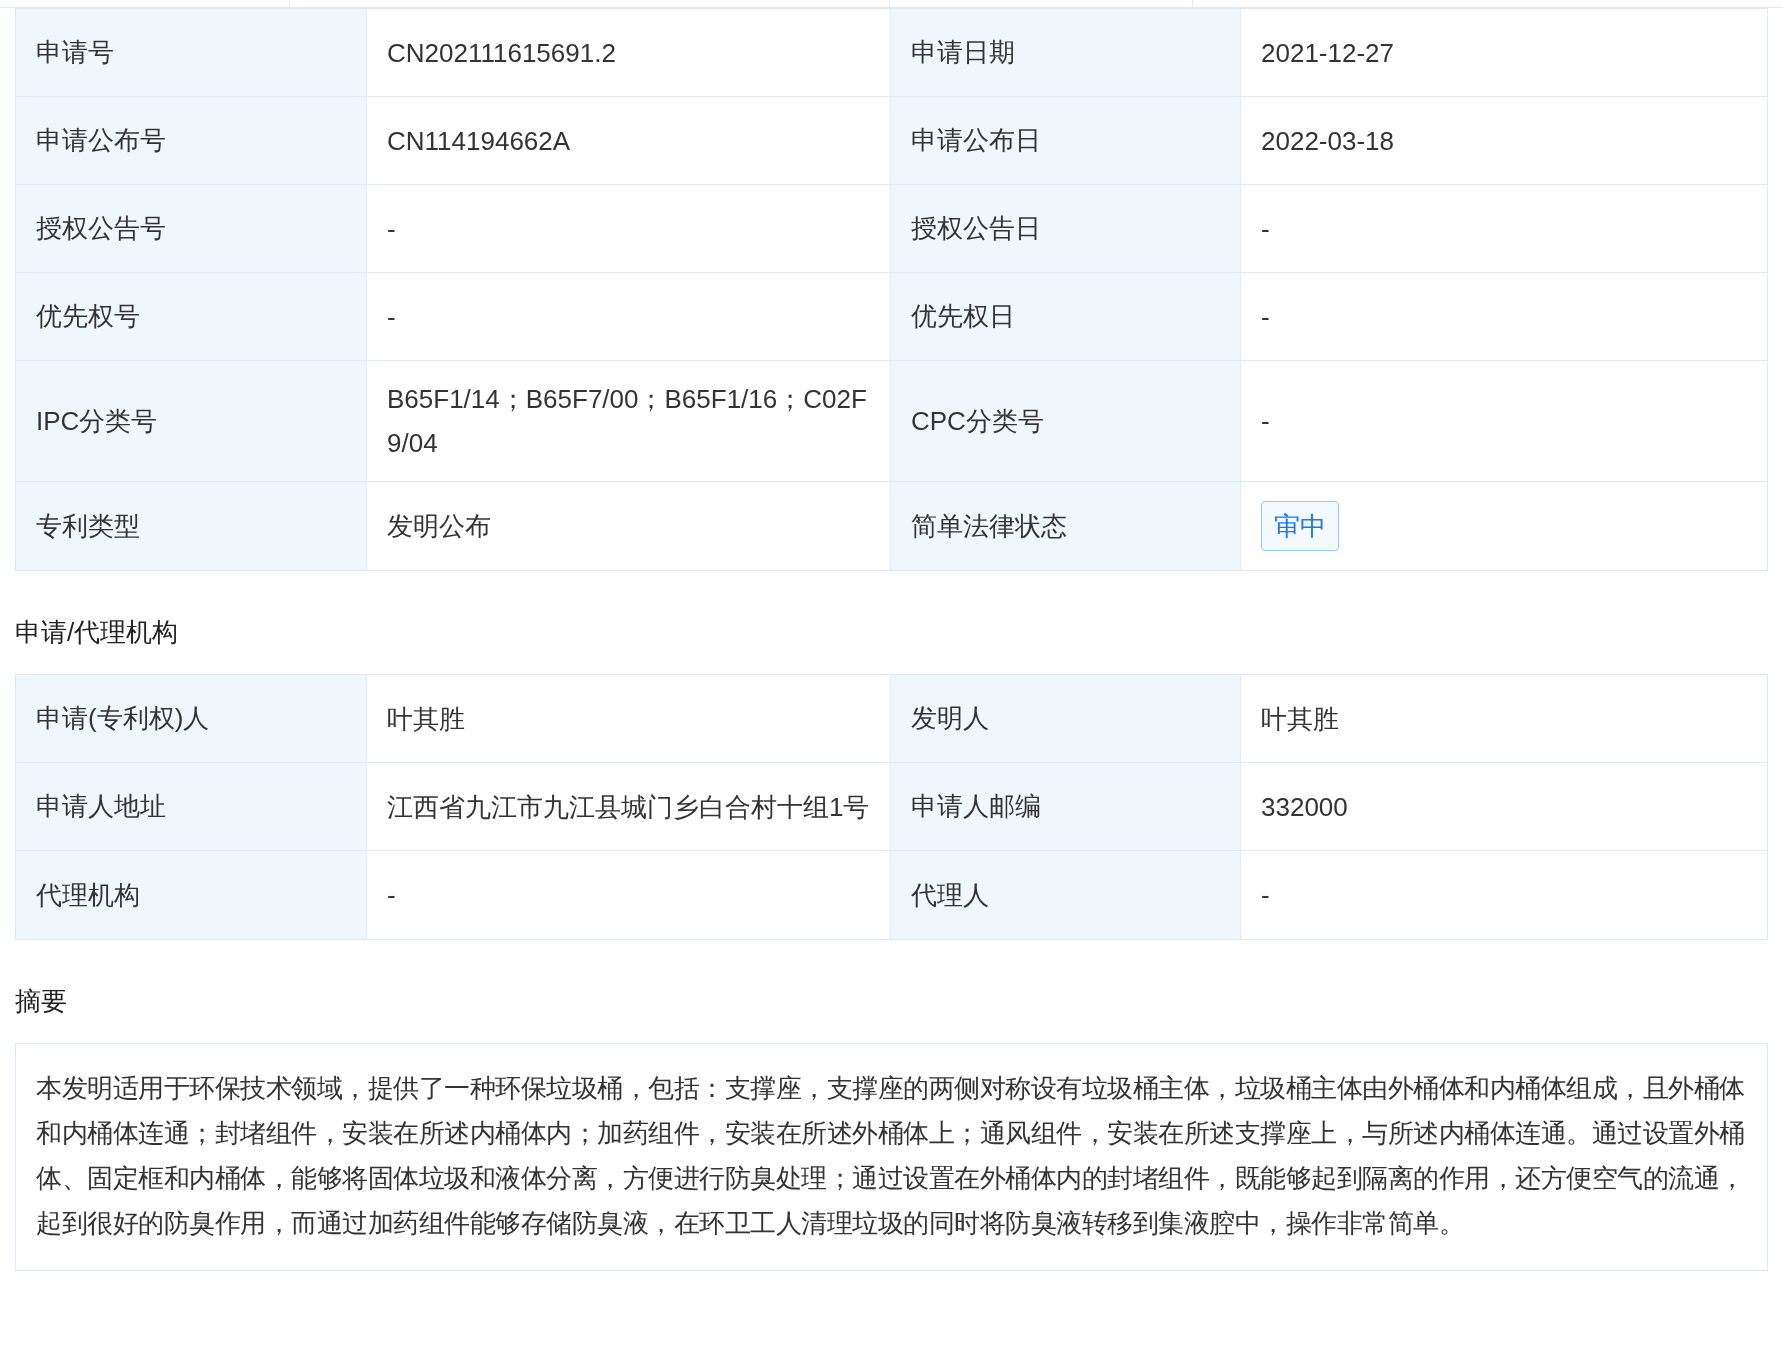 Image resolution: width=1783 pixels, height=1351 pixels. What do you see at coordinates (976, 806) in the screenshot?
I see `field-label: 申请人邮编` at bounding box center [976, 806].